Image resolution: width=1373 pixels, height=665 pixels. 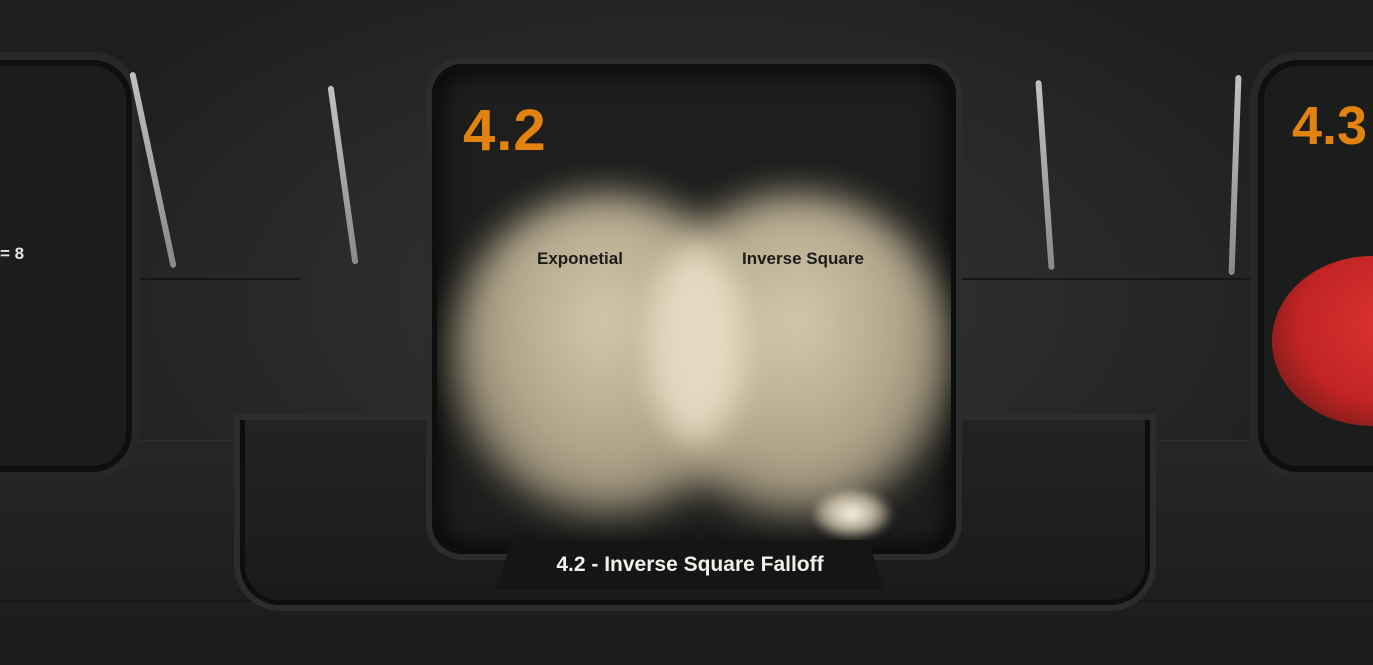 What do you see at coordinates (505, 130) in the screenshot?
I see `panel-number: 4.2` at bounding box center [505, 130].